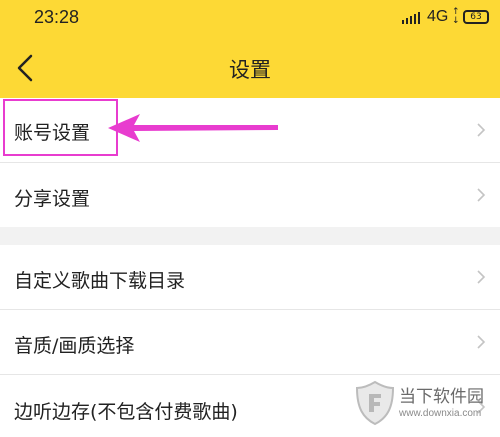 Image resolution: width=500 pixels, height=437 pixels. What do you see at coordinates (441, 397) in the screenshot?
I see `watermark-name: 当下软件园` at bounding box center [441, 397].